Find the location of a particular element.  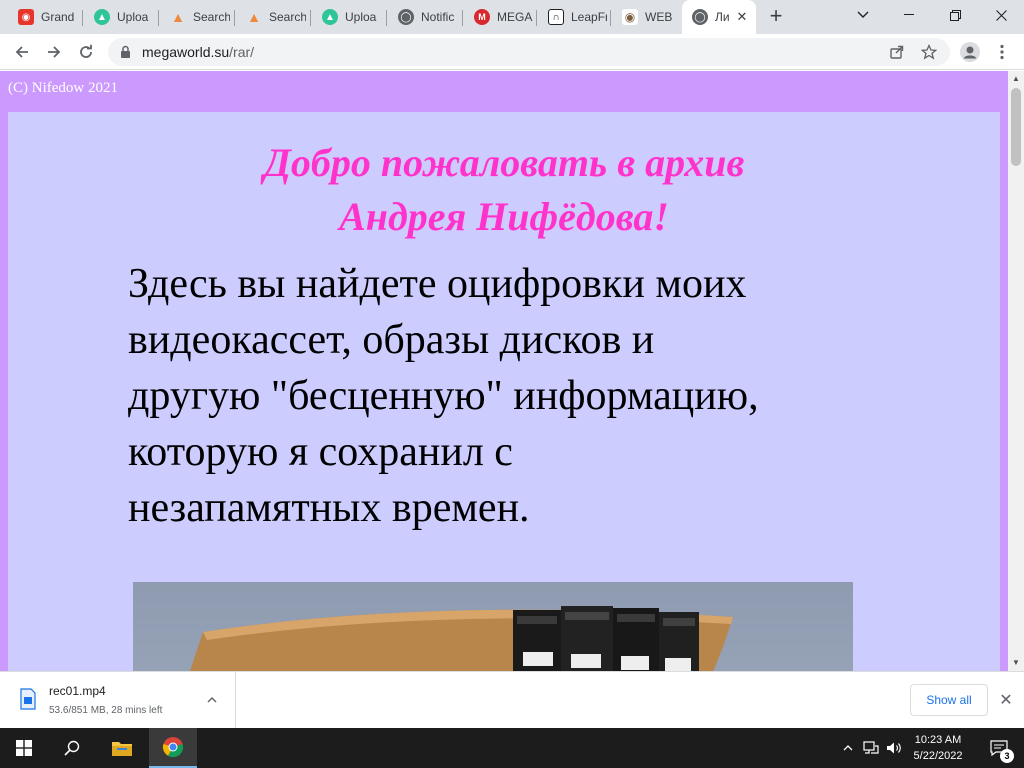

tab-web: ◉ WEB is located at coordinates (646, 17).